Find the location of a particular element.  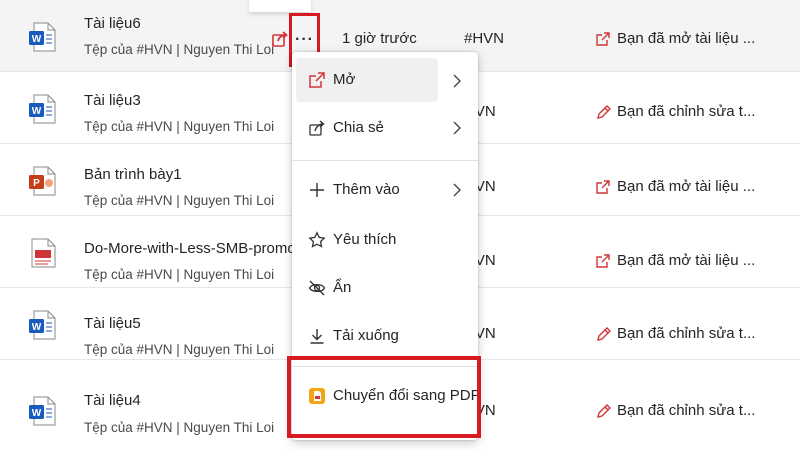

menu-item-hide: Ẩn is located at coordinates (385, 288).